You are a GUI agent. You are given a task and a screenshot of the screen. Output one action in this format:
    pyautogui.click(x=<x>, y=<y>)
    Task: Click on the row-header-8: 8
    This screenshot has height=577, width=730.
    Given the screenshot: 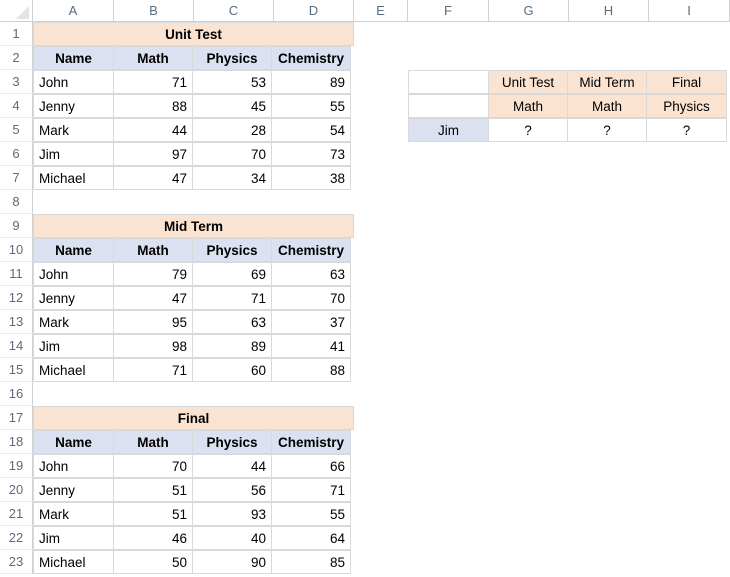 What is the action you would take?
    pyautogui.click(x=16, y=202)
    